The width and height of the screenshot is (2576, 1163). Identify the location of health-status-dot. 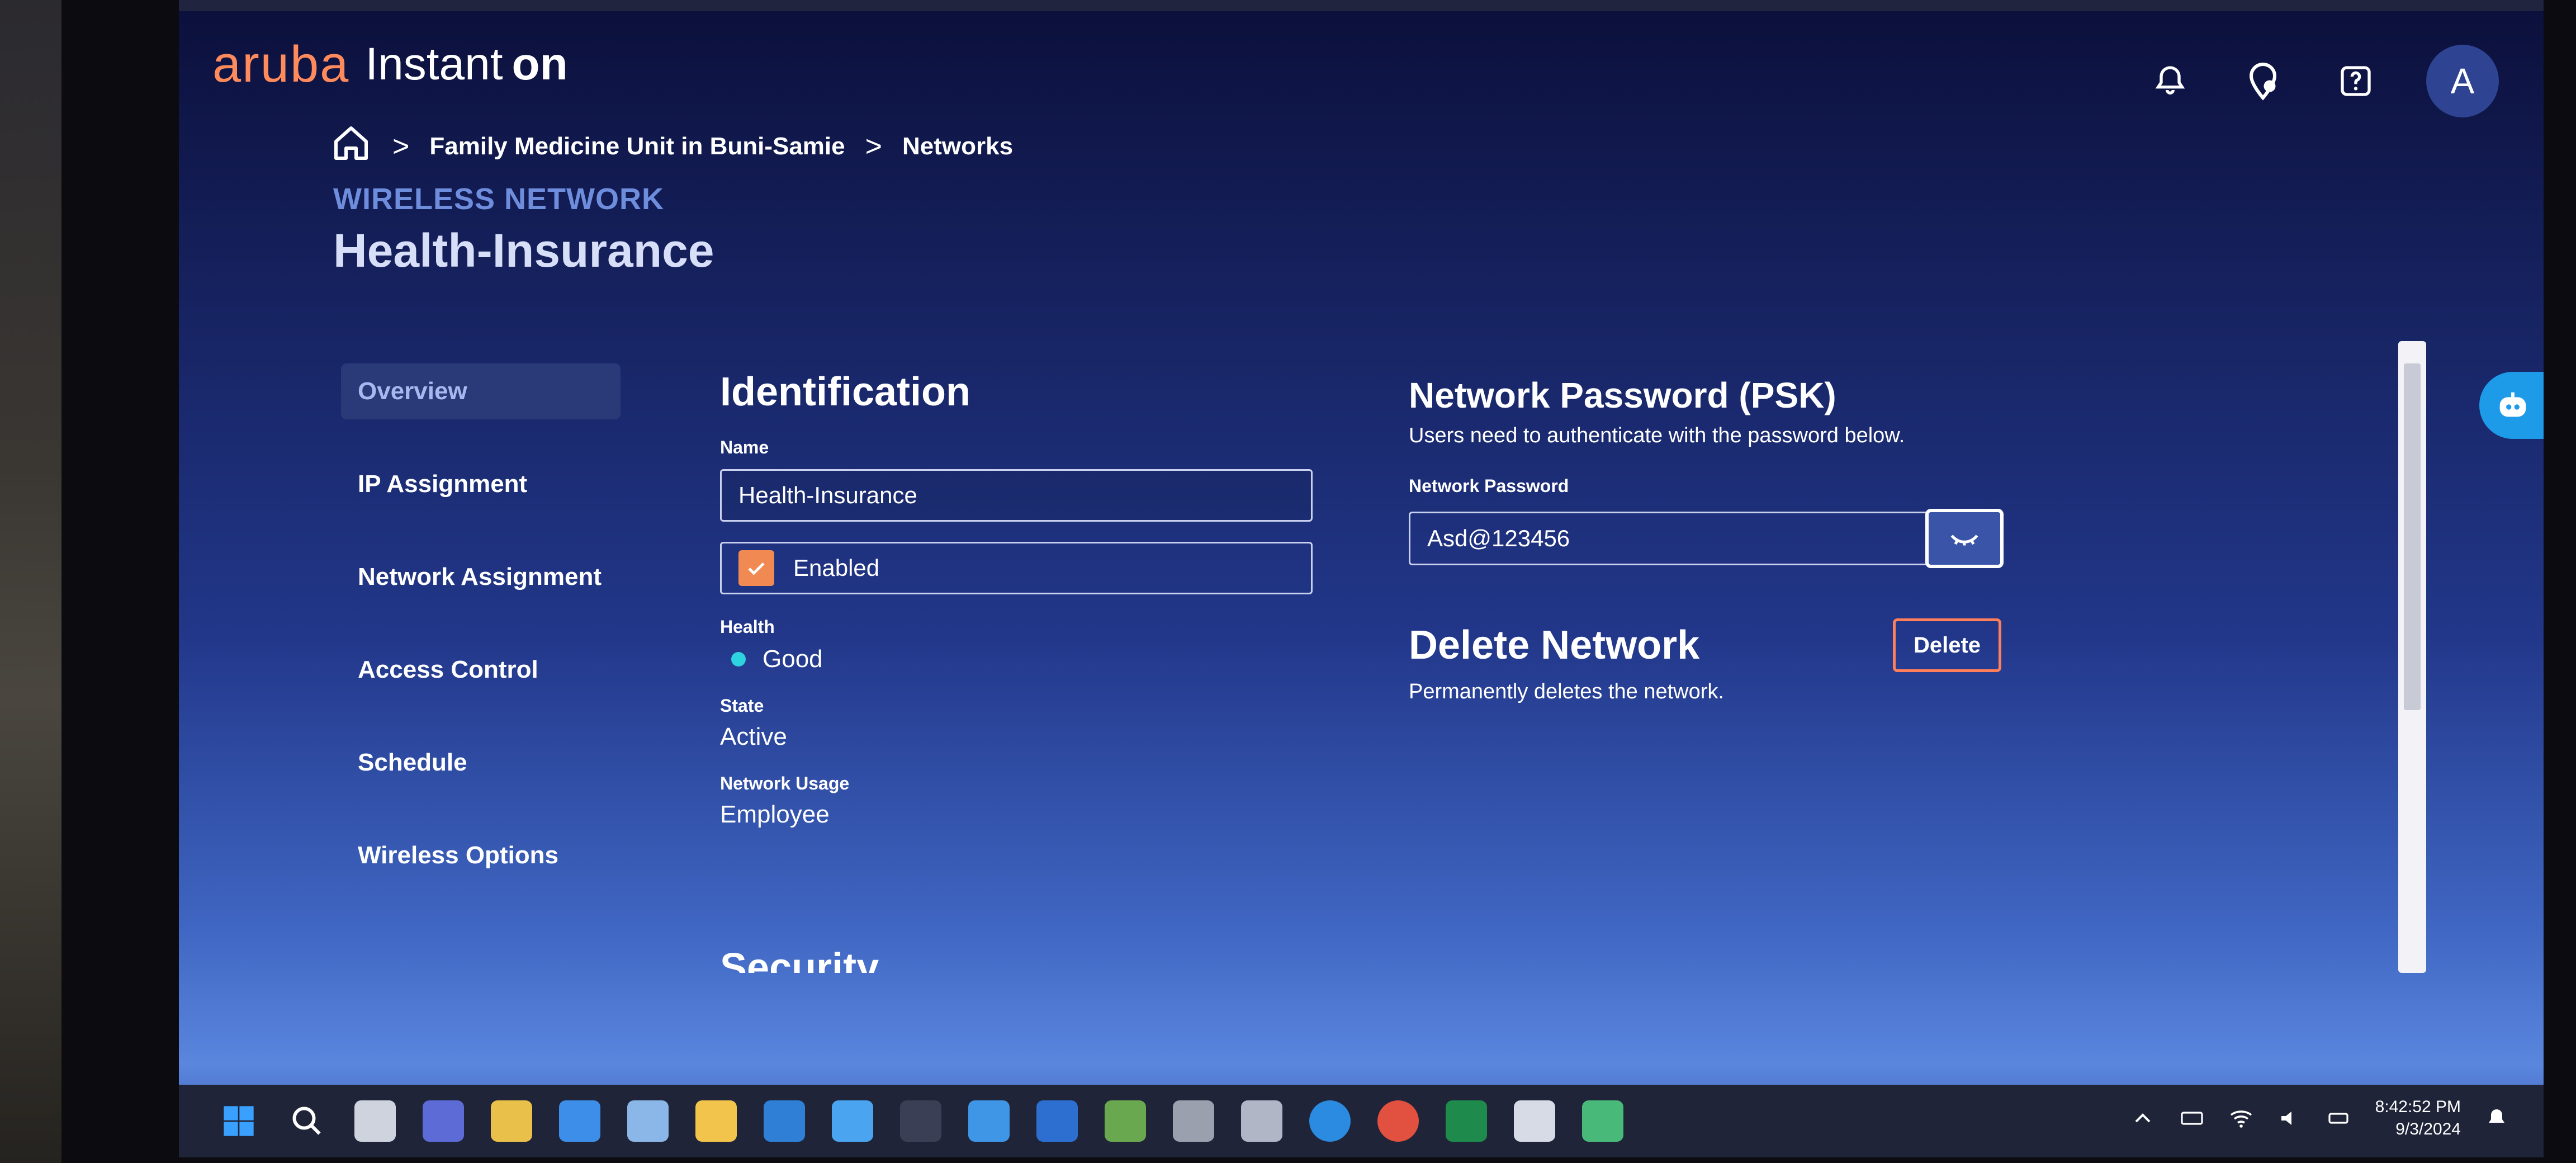
(738, 659).